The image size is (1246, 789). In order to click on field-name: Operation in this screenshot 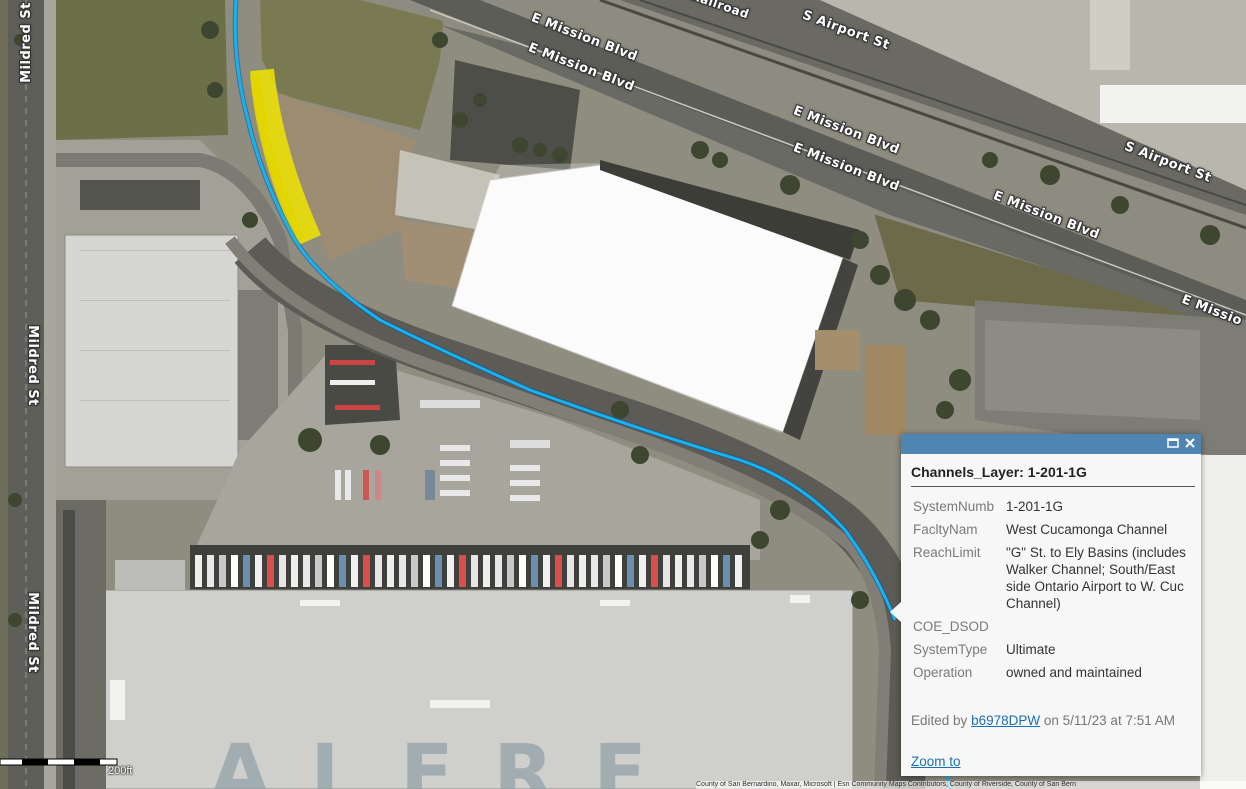, I will do `click(943, 672)`.